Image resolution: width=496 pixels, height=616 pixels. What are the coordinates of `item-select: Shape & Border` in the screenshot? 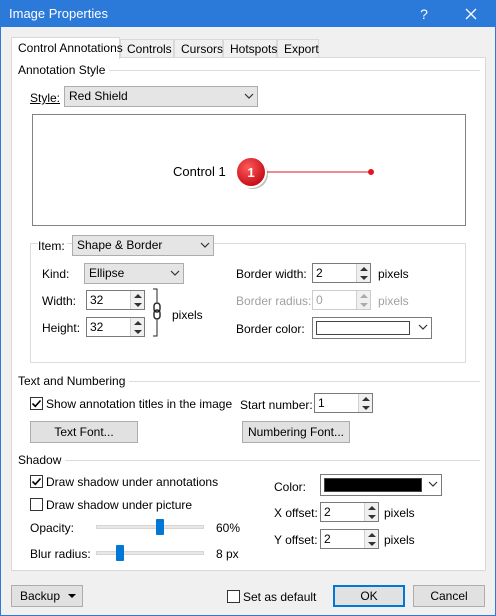 It's located at (143, 245).